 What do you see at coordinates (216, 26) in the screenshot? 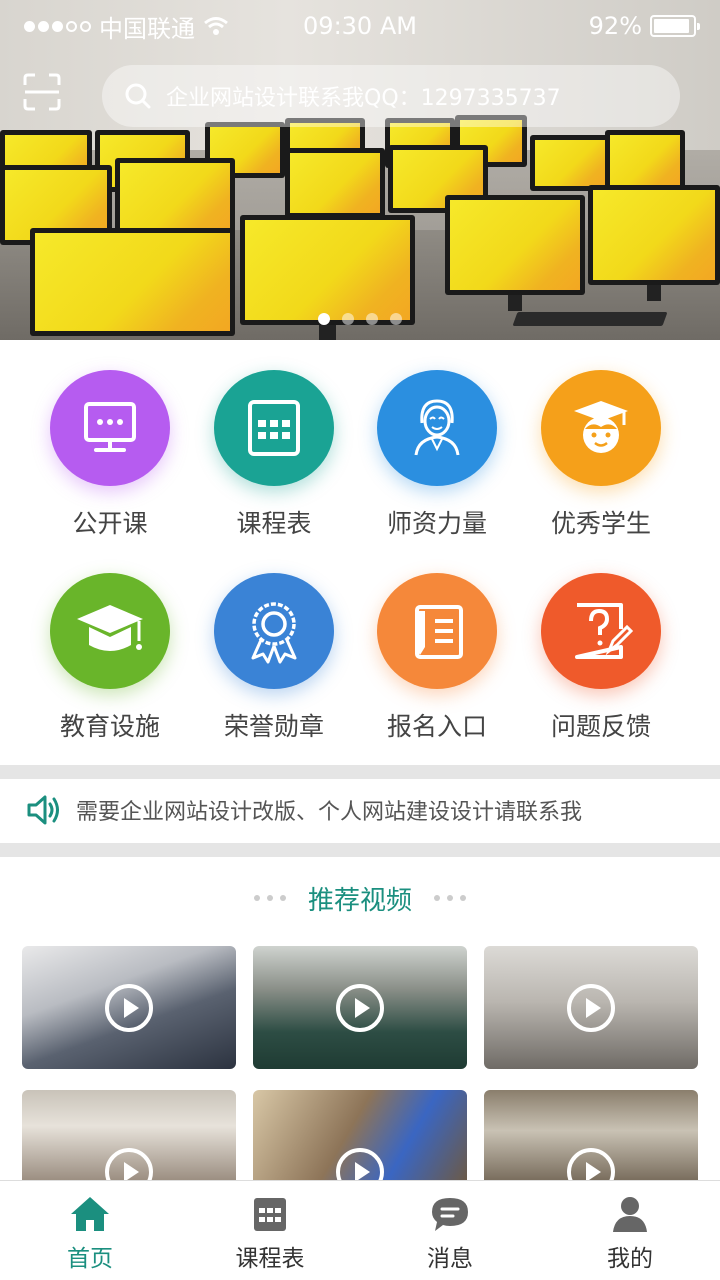
I see `wifi-icon` at bounding box center [216, 26].